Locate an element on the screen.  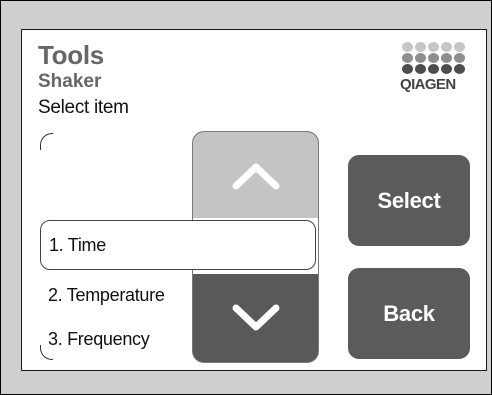
scroll-down-button is located at coordinates (255, 318).